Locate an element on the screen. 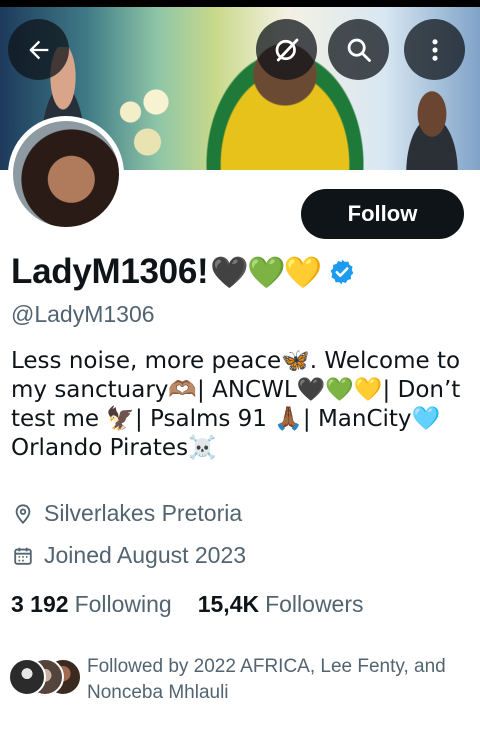 The width and height of the screenshot is (480, 733). verified-badge-icon is located at coordinates (342, 272).